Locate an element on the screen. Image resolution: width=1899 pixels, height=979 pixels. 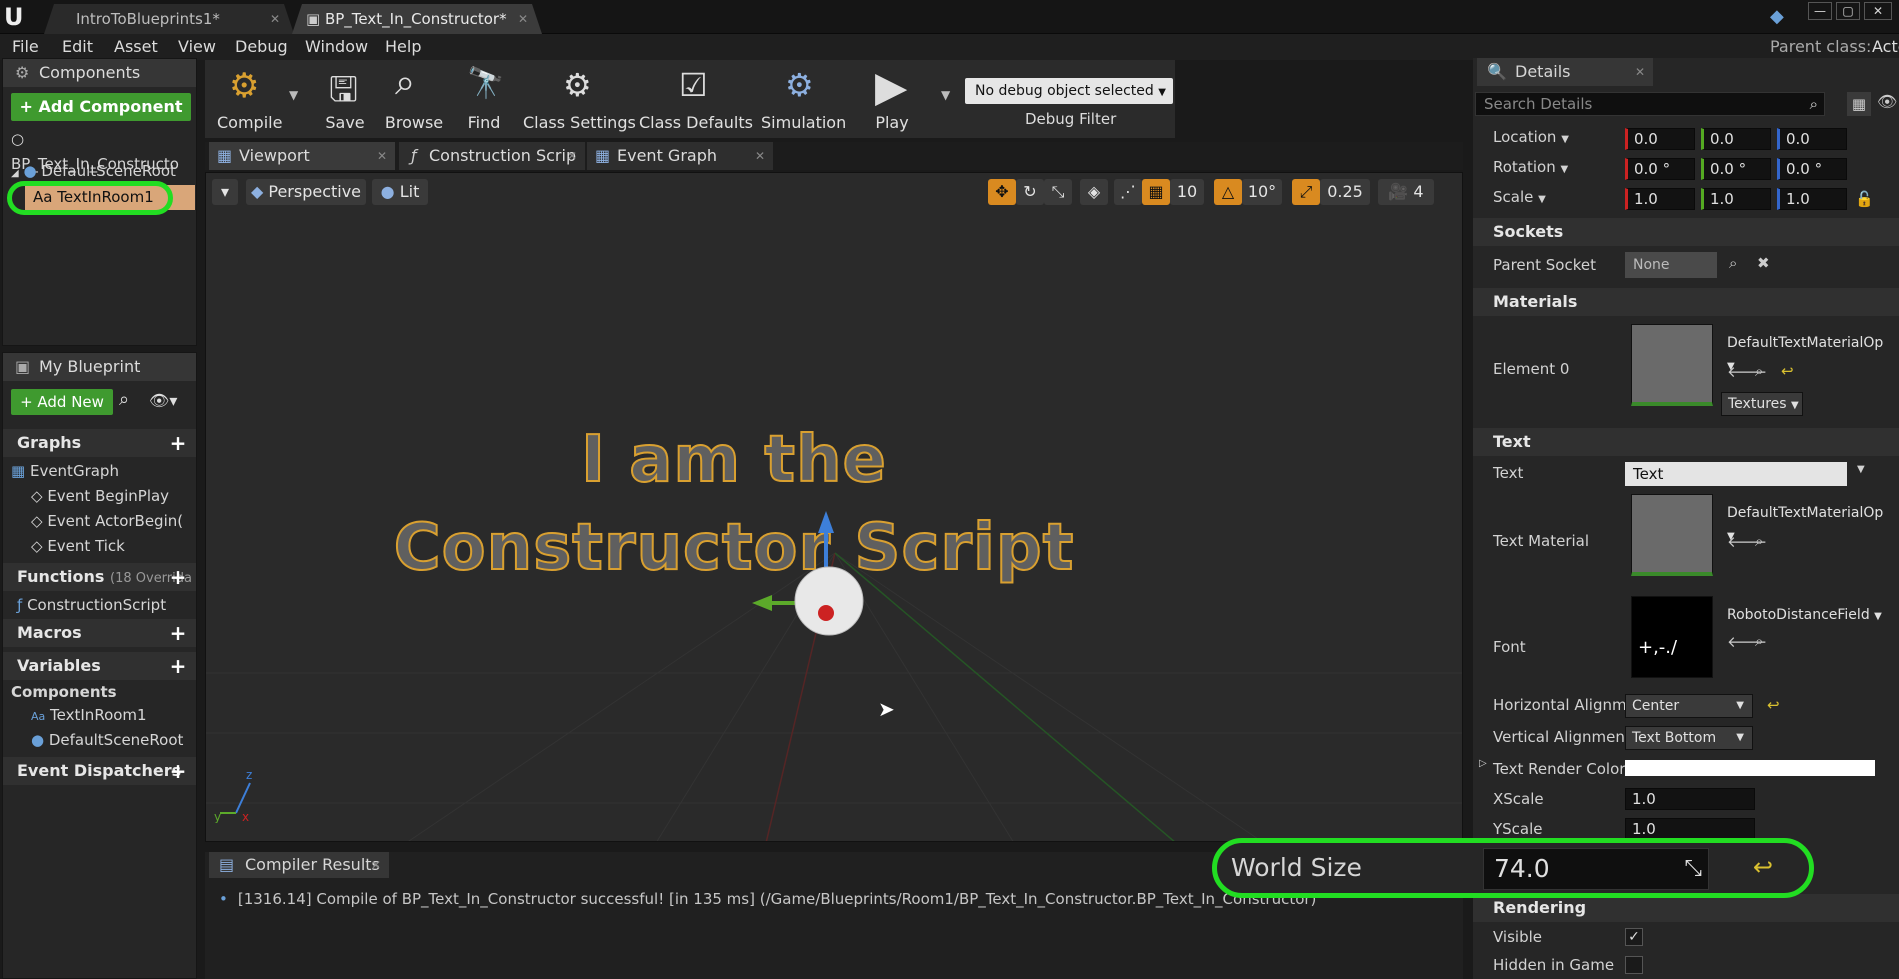
debug-object-select: No debug object selected ▼ is located at coordinates (1069, 91).